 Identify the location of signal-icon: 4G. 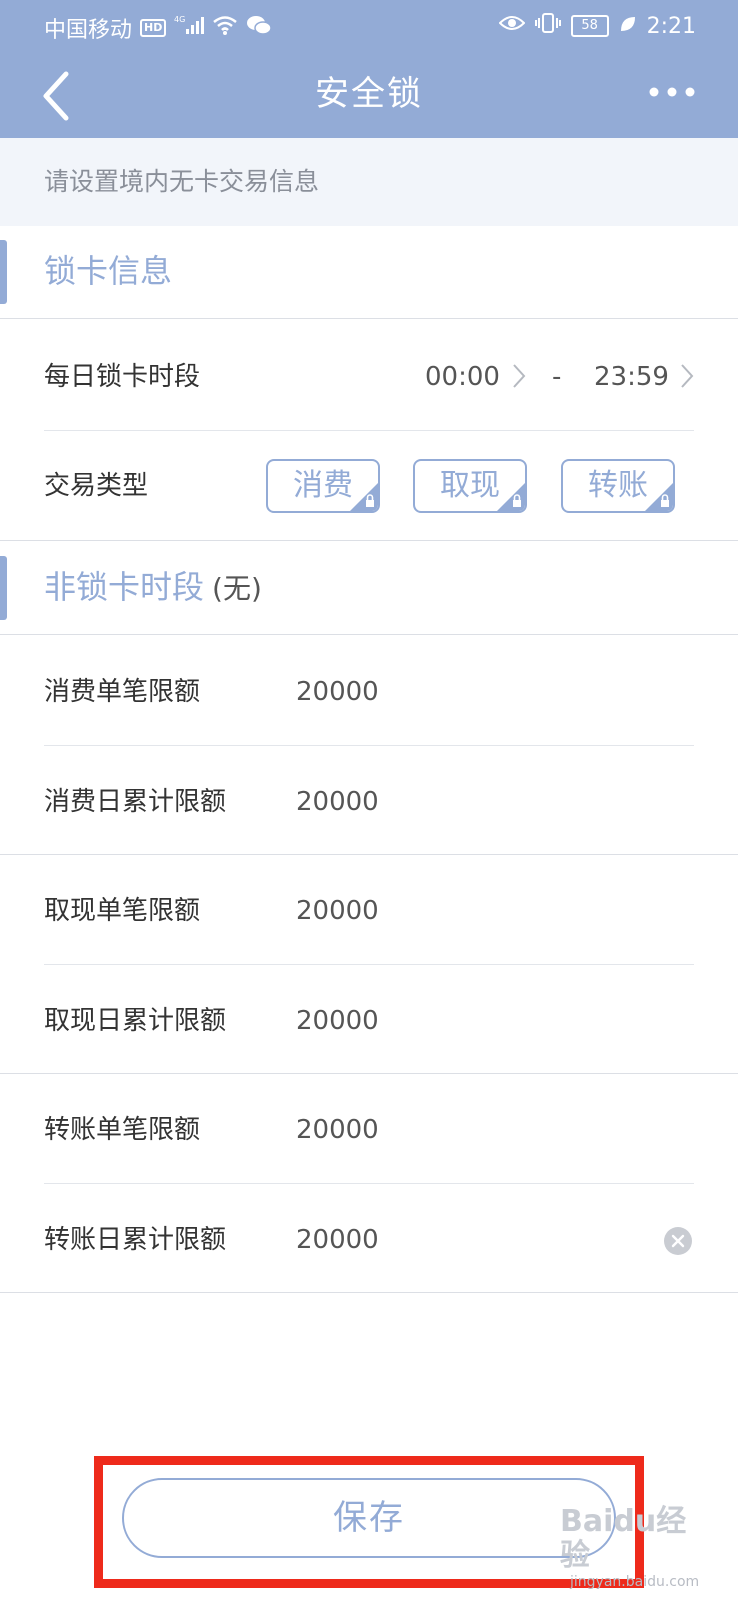
(189, 28).